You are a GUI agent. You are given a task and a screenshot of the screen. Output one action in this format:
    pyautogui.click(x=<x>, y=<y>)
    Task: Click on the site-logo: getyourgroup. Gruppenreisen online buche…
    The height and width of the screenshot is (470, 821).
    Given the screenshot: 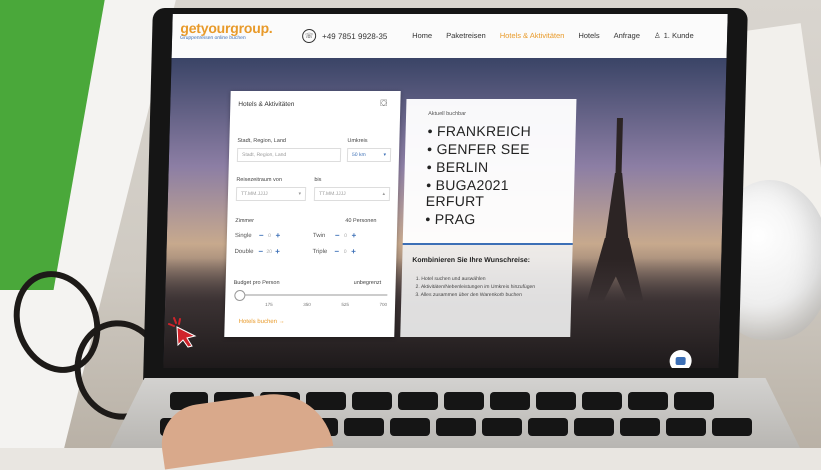 What is the action you would take?
    pyautogui.click(x=226, y=30)
    